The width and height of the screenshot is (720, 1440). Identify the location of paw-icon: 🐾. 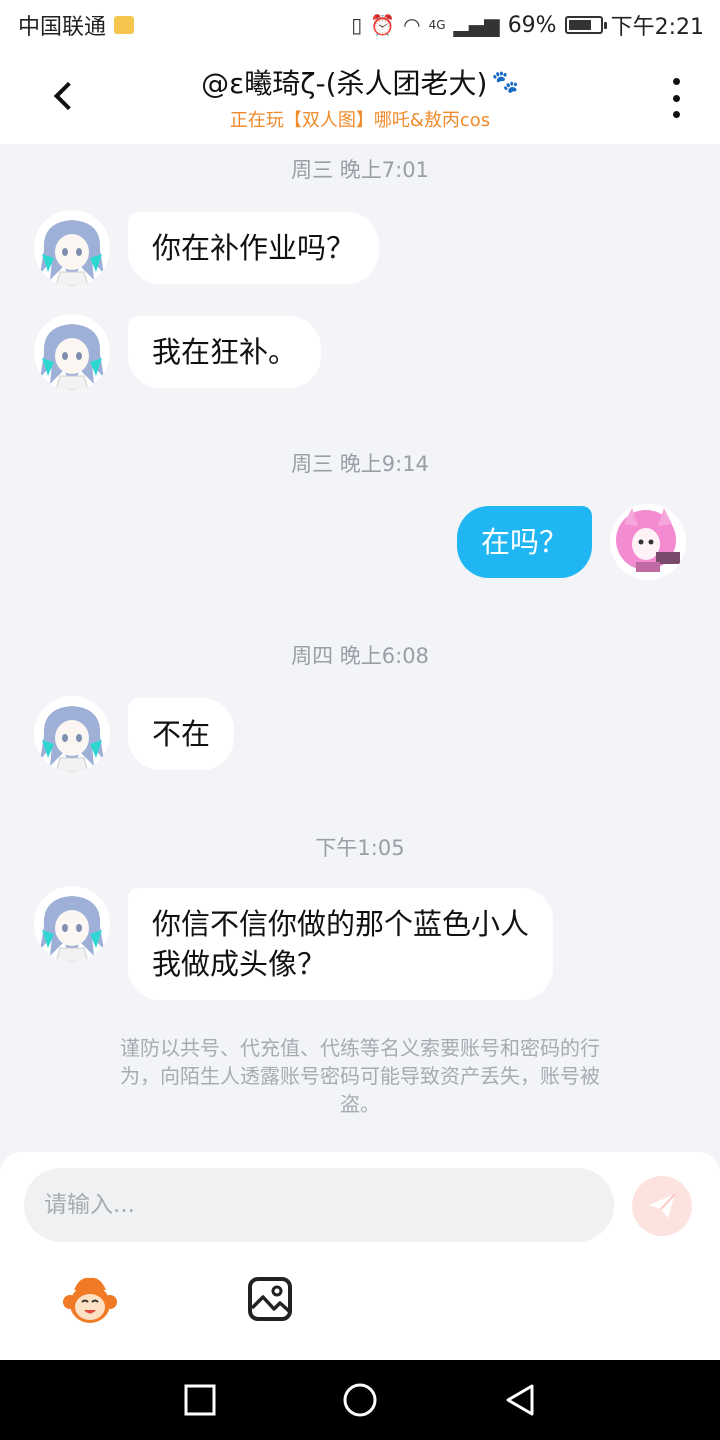
(505, 82).